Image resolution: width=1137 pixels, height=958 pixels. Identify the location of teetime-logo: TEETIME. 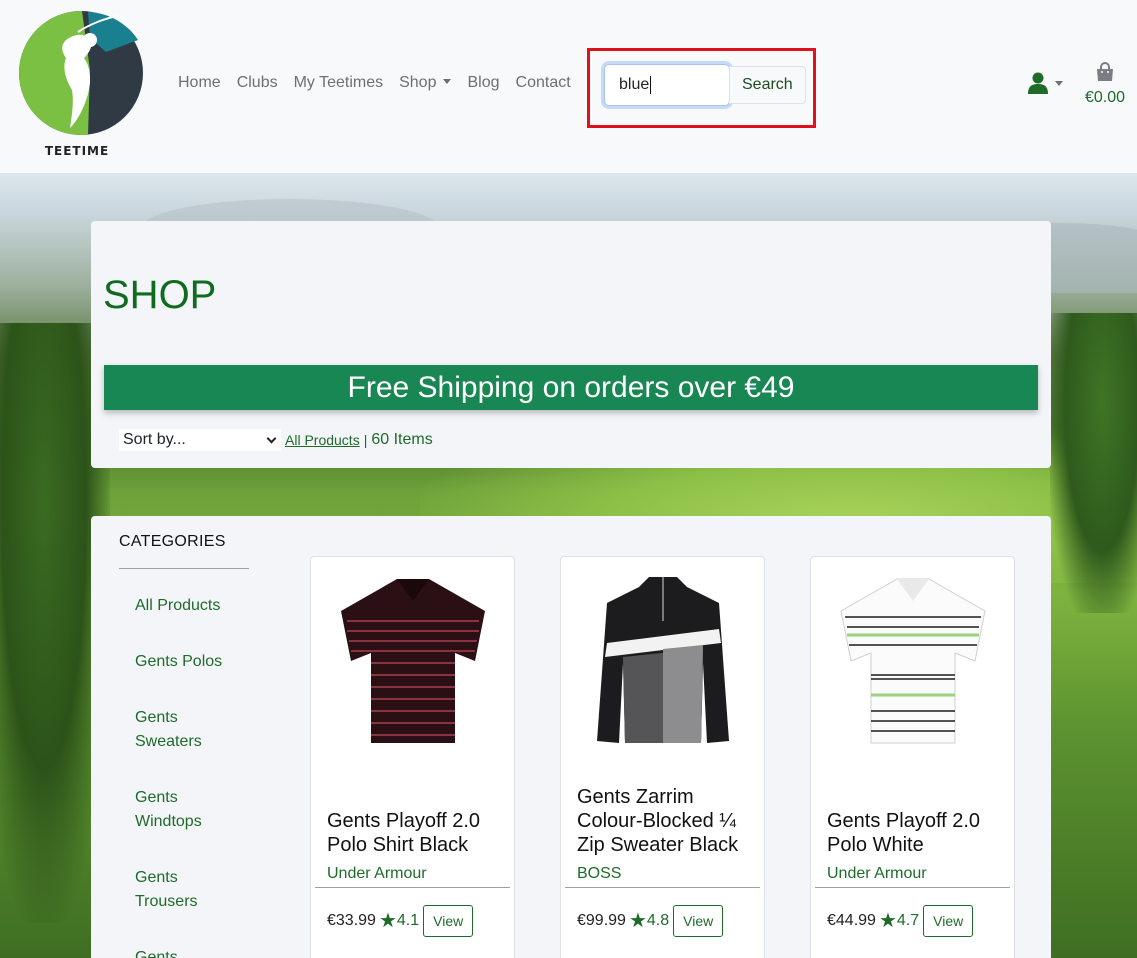
(81, 85).